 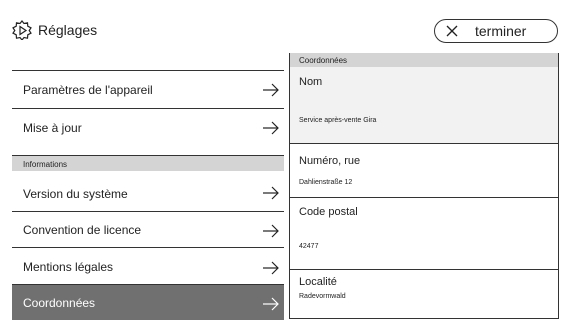 I want to click on field-name: Nom Service après-vente Gira, so click(x=424, y=105).